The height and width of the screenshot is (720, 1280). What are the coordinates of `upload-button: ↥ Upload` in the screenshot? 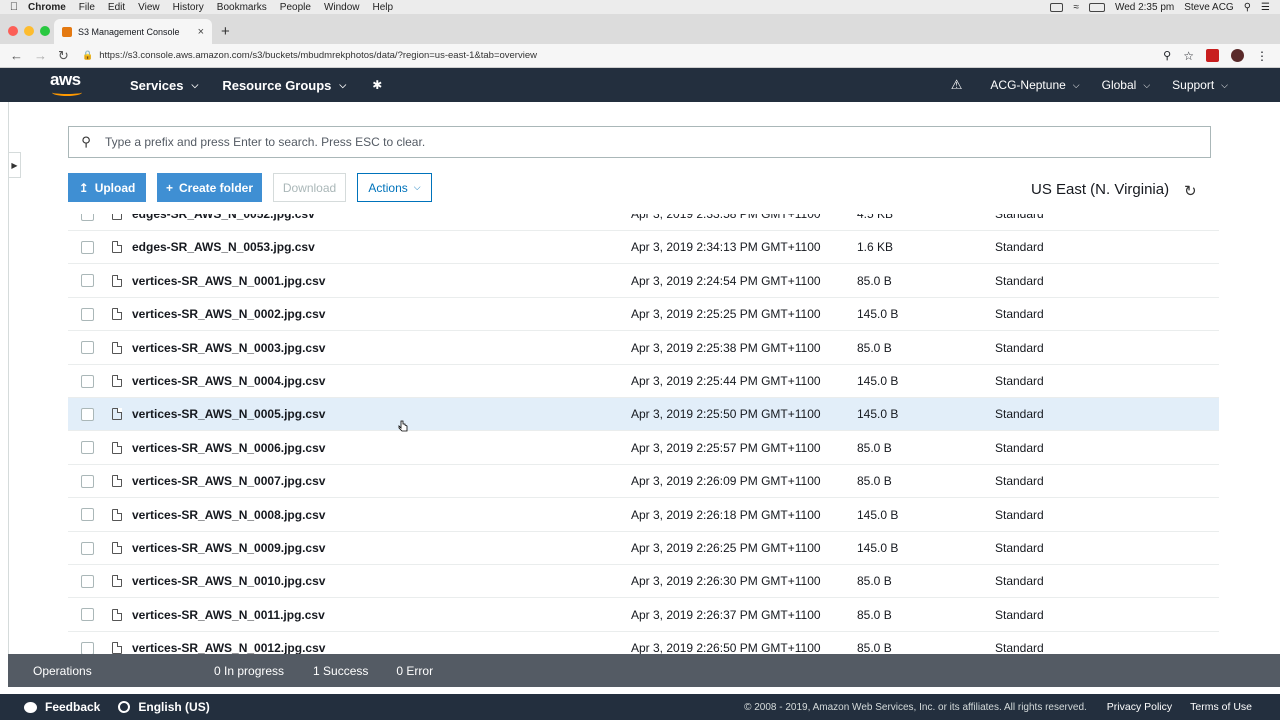 It's located at (107, 187).